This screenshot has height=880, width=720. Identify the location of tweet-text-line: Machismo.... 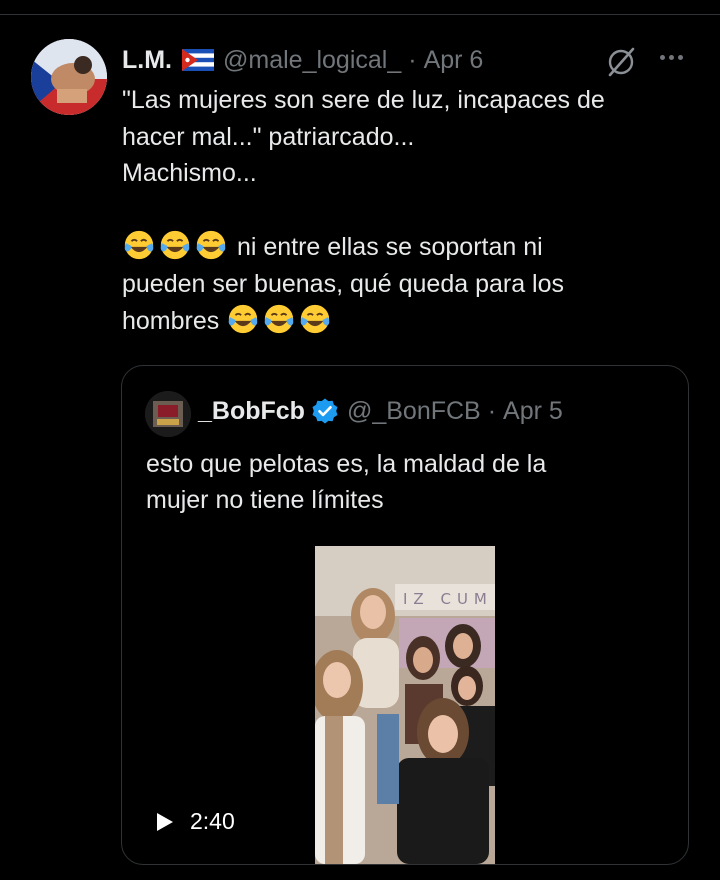
(189, 173).